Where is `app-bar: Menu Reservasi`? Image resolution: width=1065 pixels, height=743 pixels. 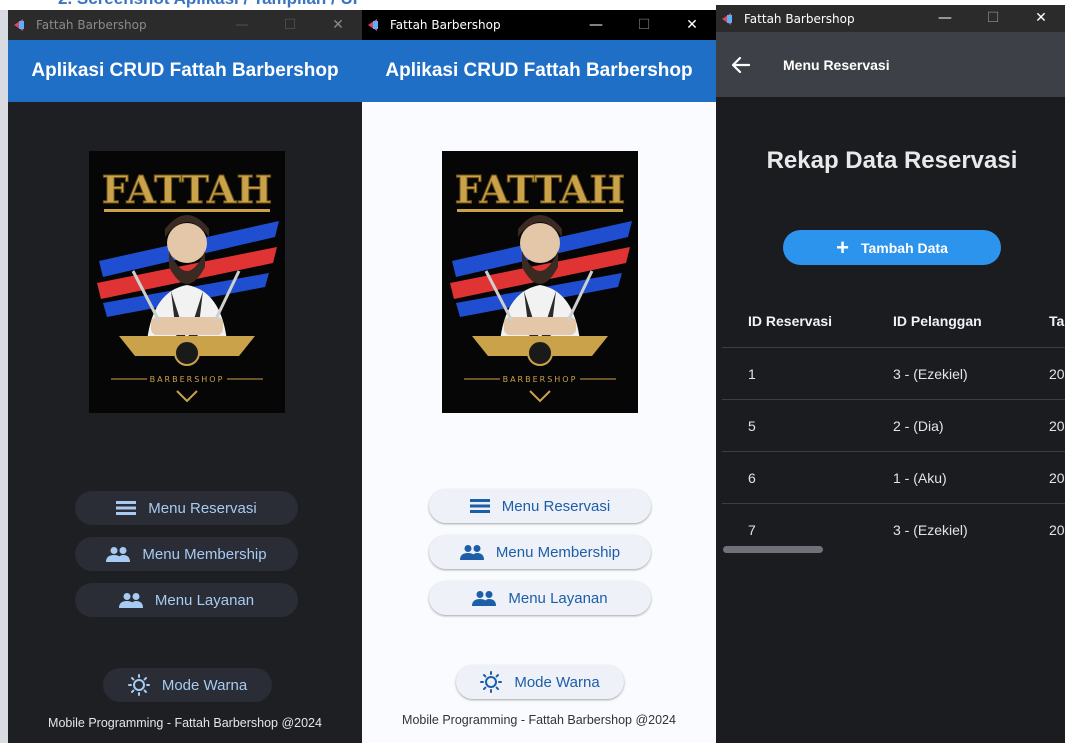 app-bar: Menu Reservasi is located at coordinates (890, 64).